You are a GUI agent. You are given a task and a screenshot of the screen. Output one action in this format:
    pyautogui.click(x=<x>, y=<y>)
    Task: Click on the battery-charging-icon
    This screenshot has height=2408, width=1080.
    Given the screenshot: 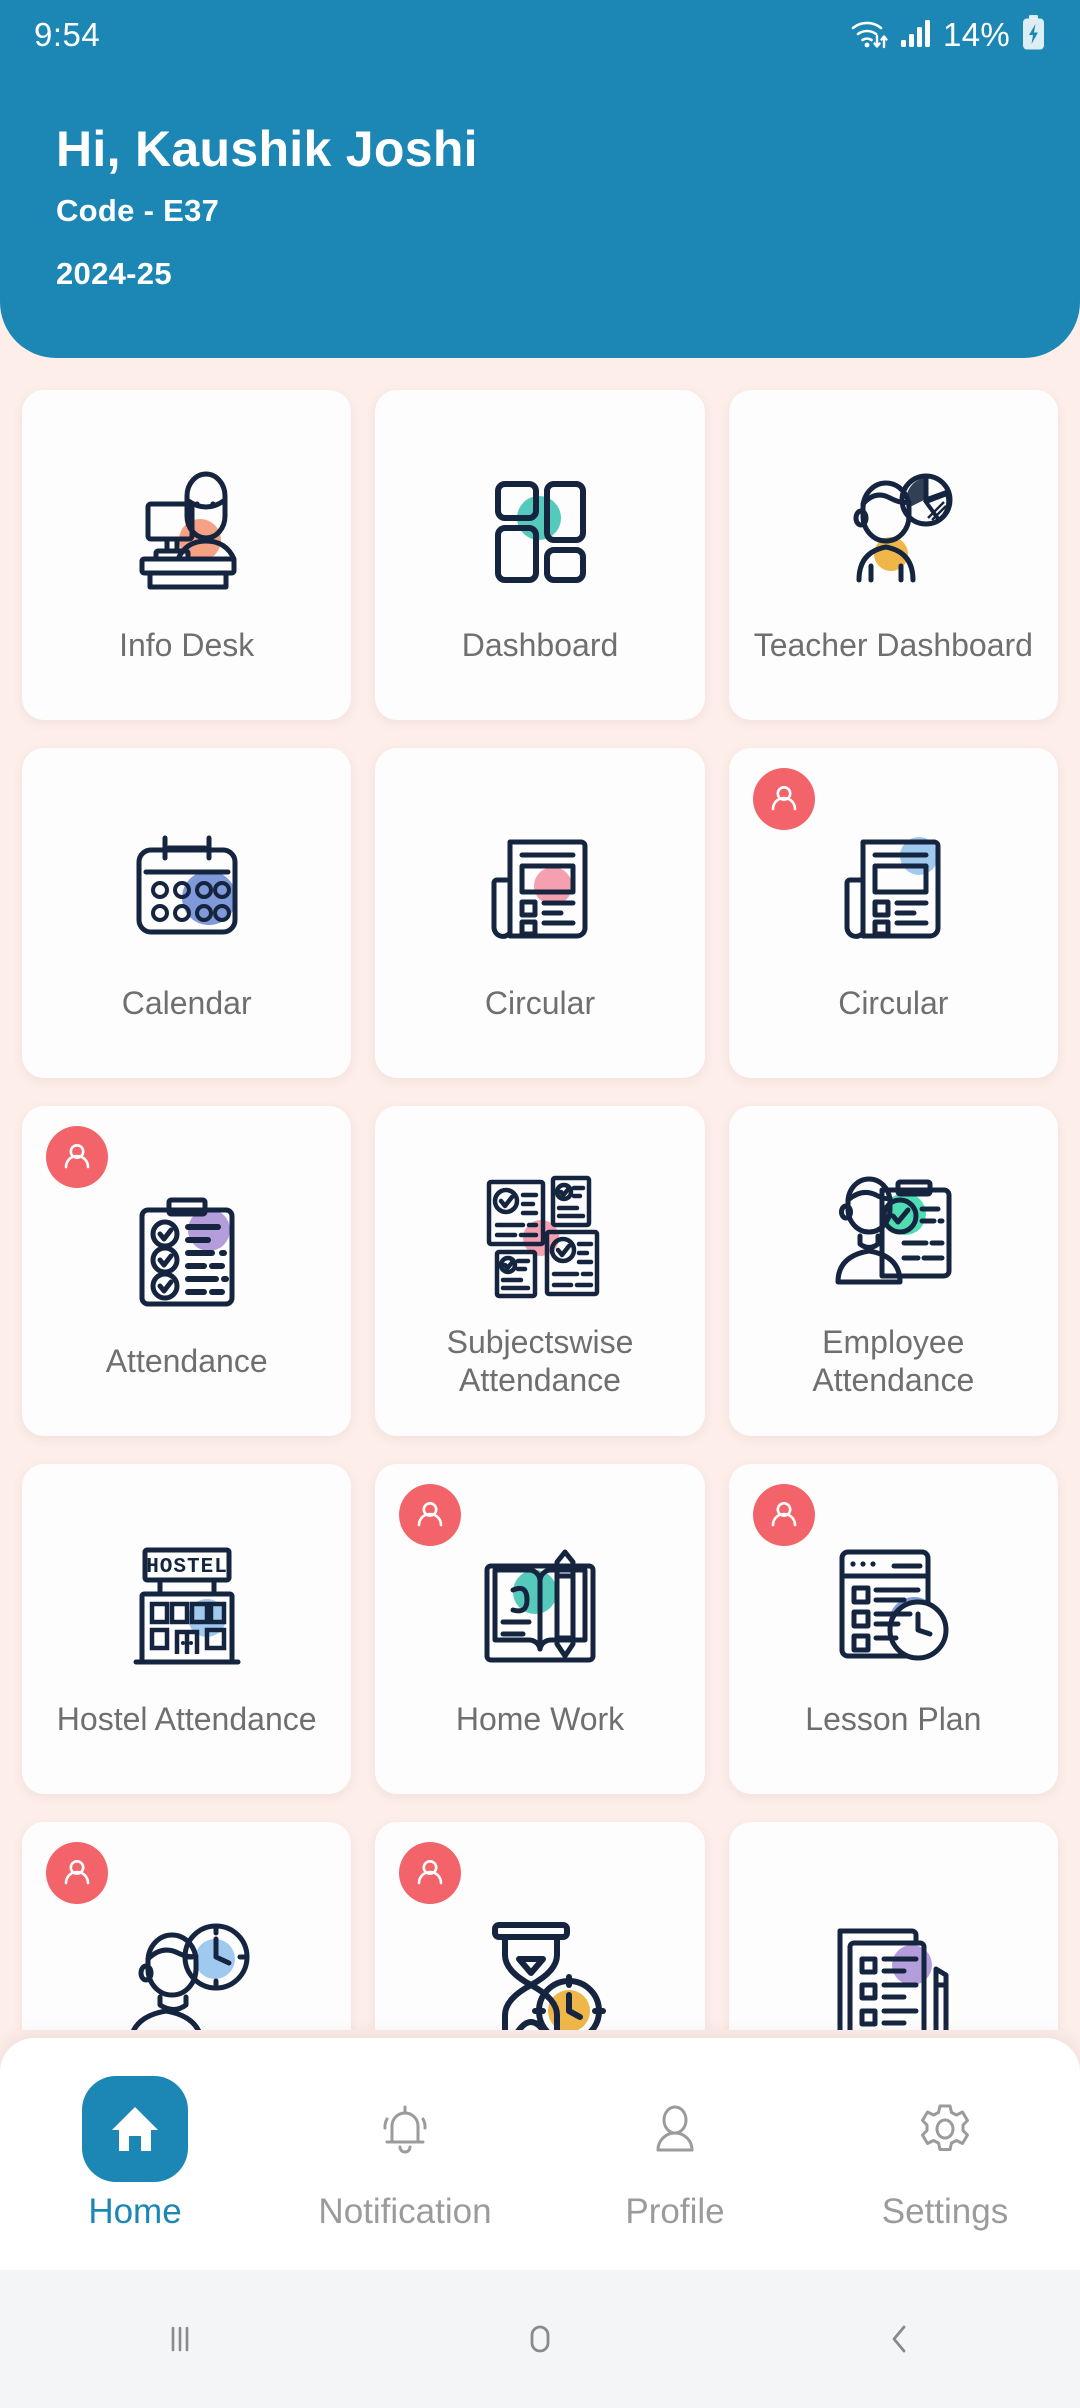 What is the action you would take?
    pyautogui.click(x=1033, y=35)
    